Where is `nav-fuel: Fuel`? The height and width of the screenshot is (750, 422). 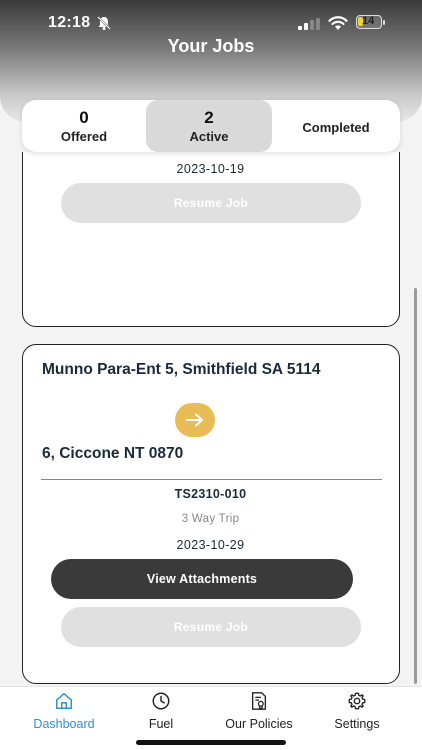
nav-fuel: Fuel is located at coordinates (161, 710).